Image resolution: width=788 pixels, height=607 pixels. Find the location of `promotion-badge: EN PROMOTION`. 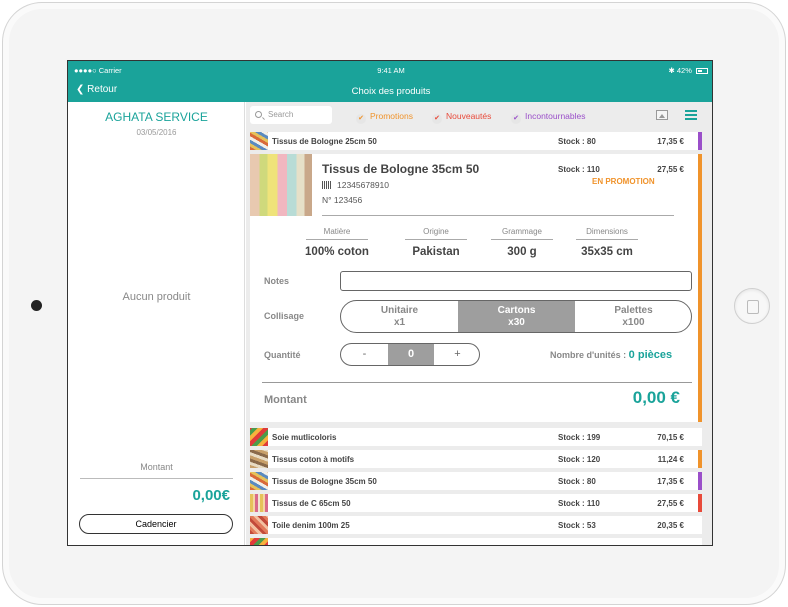

promotion-badge: EN PROMOTION is located at coordinates (623, 181).